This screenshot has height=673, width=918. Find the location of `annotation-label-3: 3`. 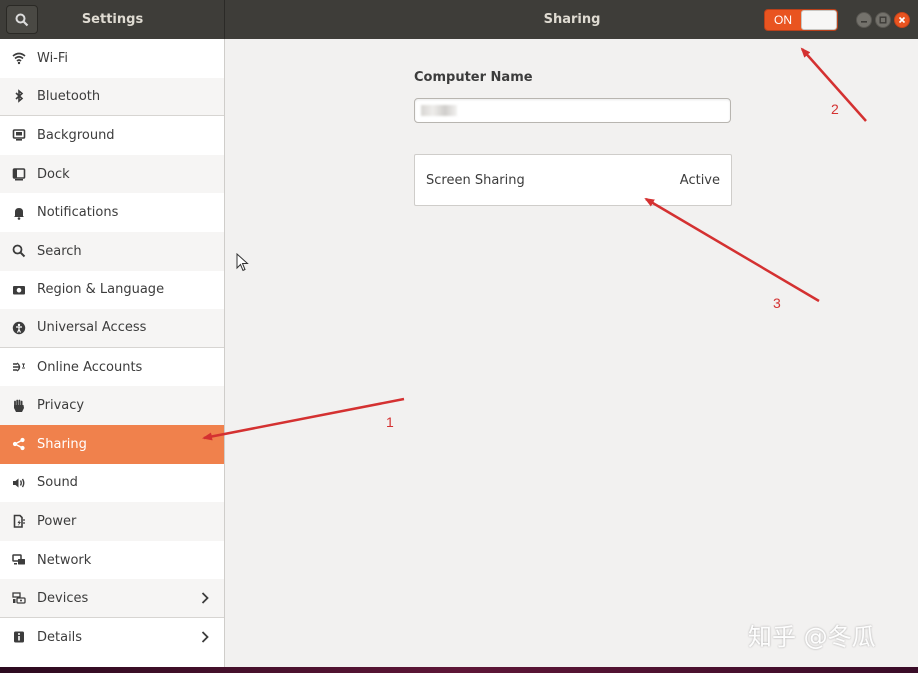

annotation-label-3: 3 is located at coordinates (777, 303).